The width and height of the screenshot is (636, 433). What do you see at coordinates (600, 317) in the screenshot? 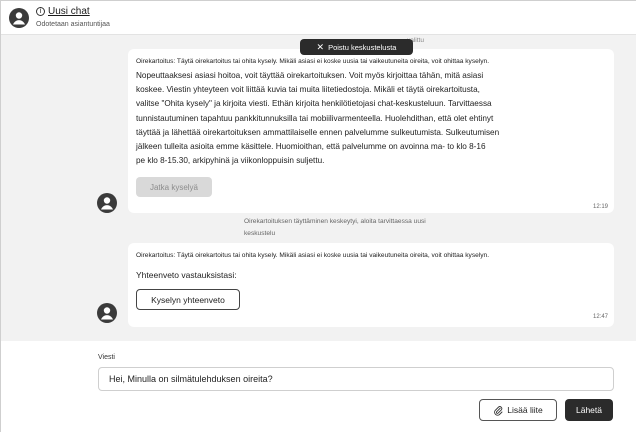
I see `message-timestamp: 12:47` at bounding box center [600, 317].